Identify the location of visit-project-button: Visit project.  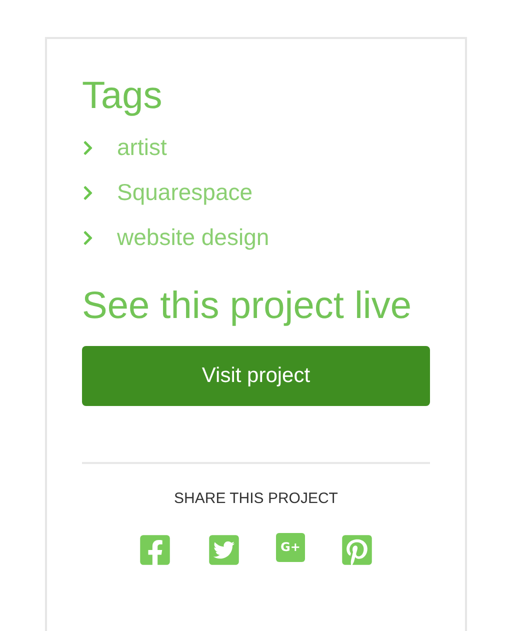
(256, 376).